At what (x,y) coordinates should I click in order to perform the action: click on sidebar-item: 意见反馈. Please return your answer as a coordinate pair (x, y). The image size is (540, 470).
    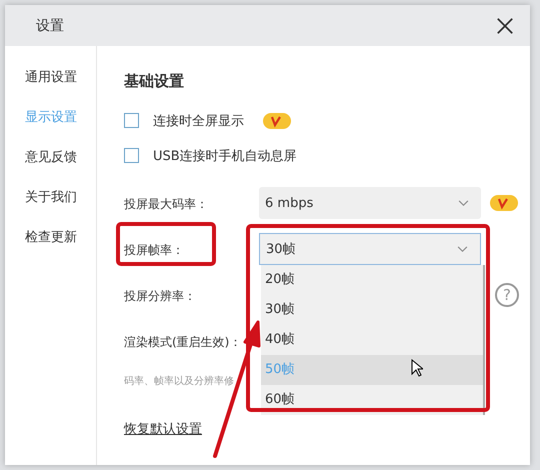
    Looking at the image, I should click on (50, 158).